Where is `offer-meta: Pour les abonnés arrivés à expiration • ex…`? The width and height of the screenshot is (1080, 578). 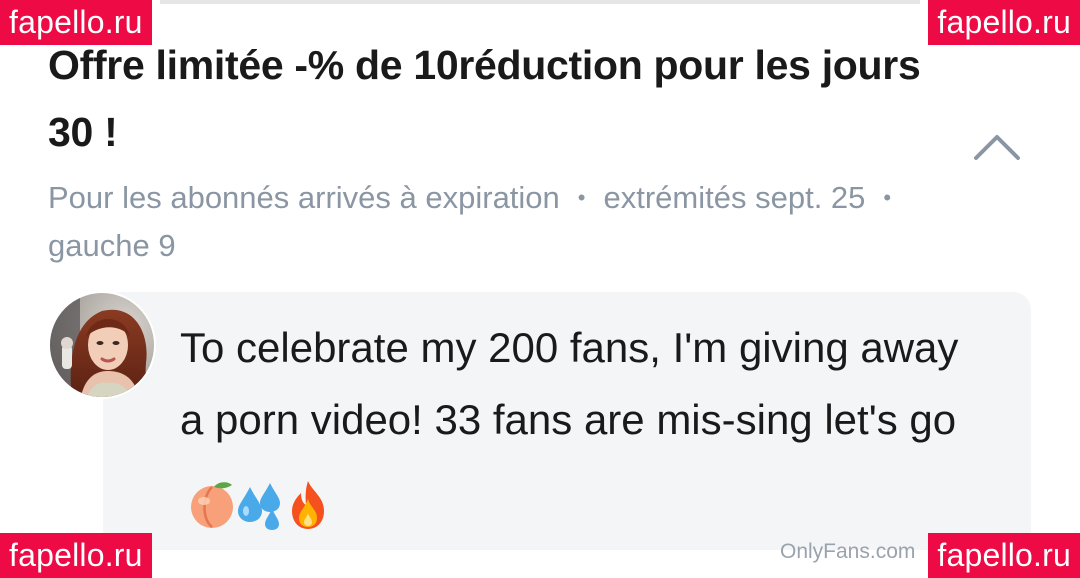
offer-meta: Pour les abonnés arrivés à expiration • ex… is located at coordinates (513, 222).